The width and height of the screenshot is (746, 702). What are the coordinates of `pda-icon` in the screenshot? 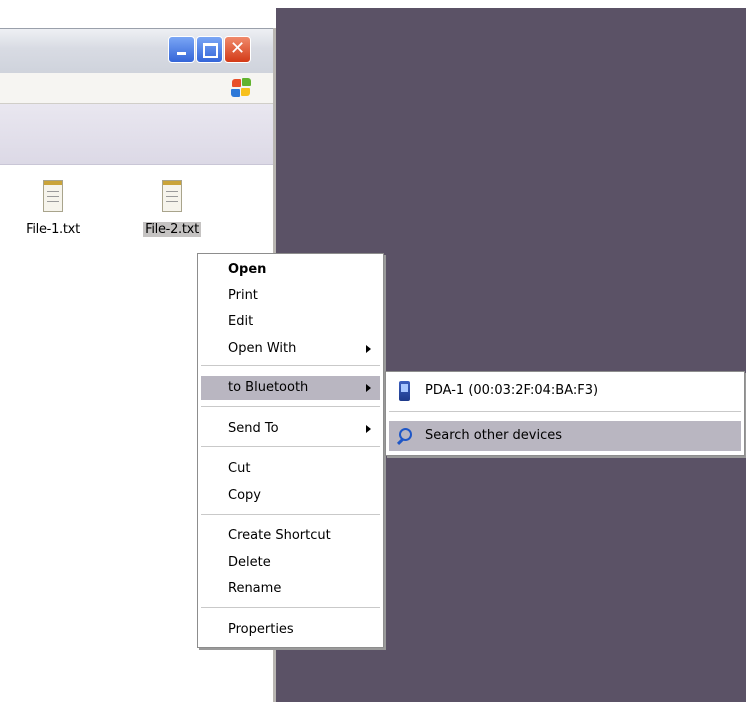 It's located at (404, 391).